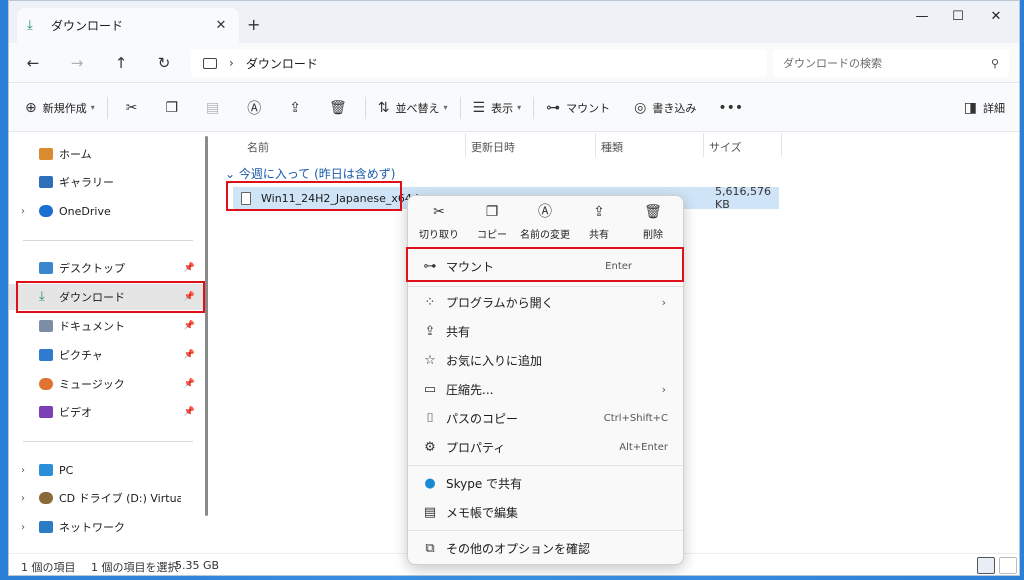  What do you see at coordinates (107, 498) in the screenshot?
I see `sidebar-item-cd-drive: › CD ドライブ (D:) VirtualBox Gues` at bounding box center [107, 498].